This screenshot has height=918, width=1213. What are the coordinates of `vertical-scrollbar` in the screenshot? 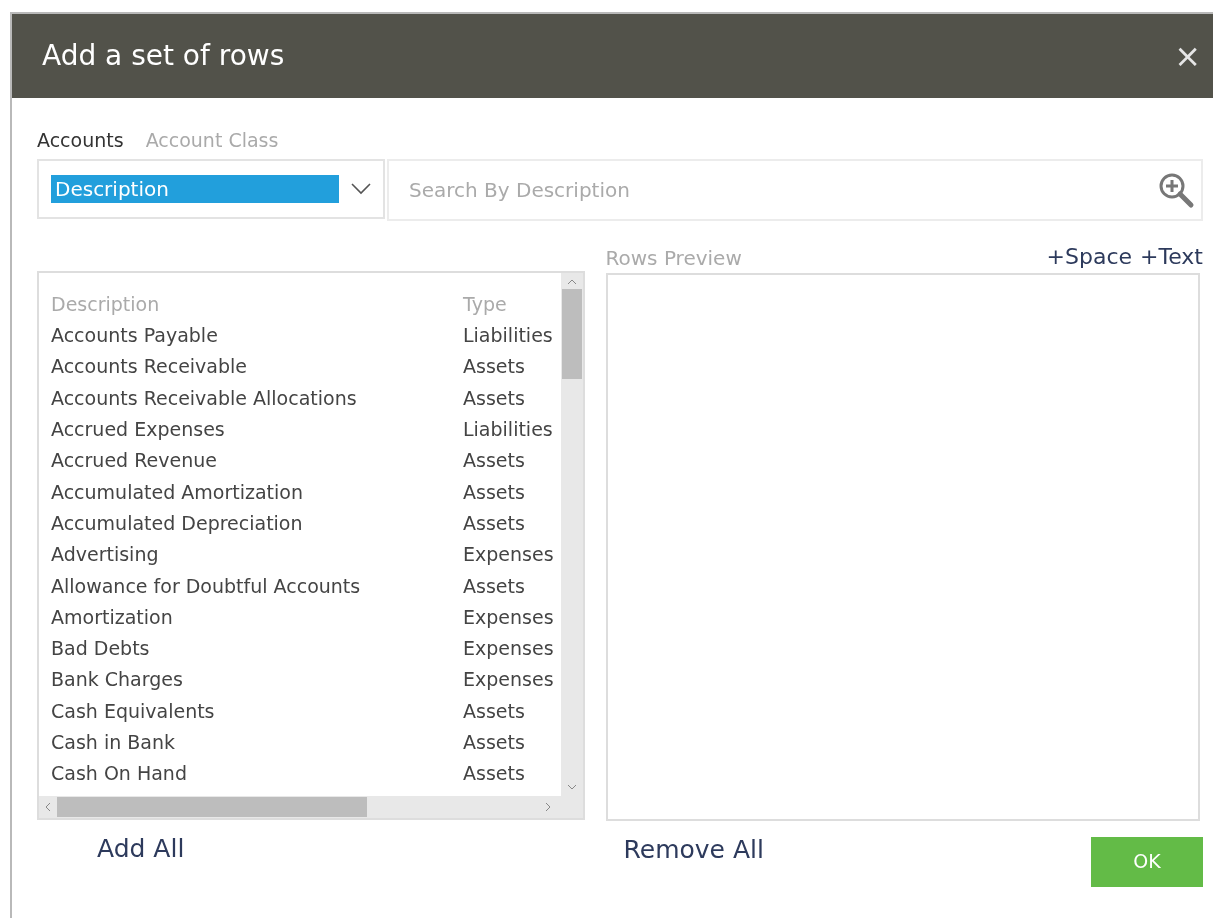 It's located at (571, 534).